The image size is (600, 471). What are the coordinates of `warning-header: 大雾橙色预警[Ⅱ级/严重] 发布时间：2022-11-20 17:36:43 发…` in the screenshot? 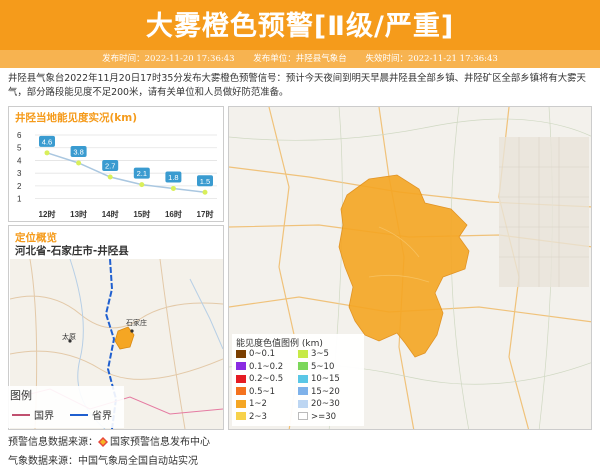 It's located at (300, 34).